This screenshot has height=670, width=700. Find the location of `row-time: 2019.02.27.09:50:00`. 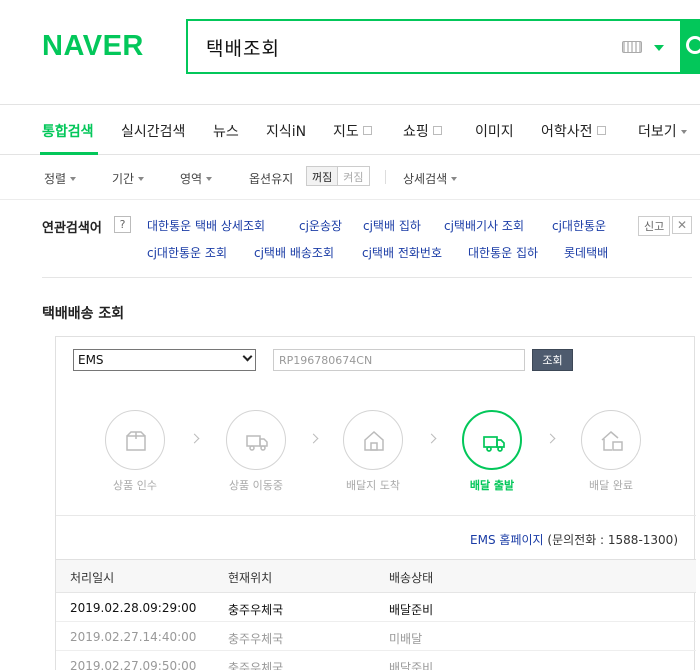

row-time: 2019.02.27.09:50:00 is located at coordinates (133, 664).